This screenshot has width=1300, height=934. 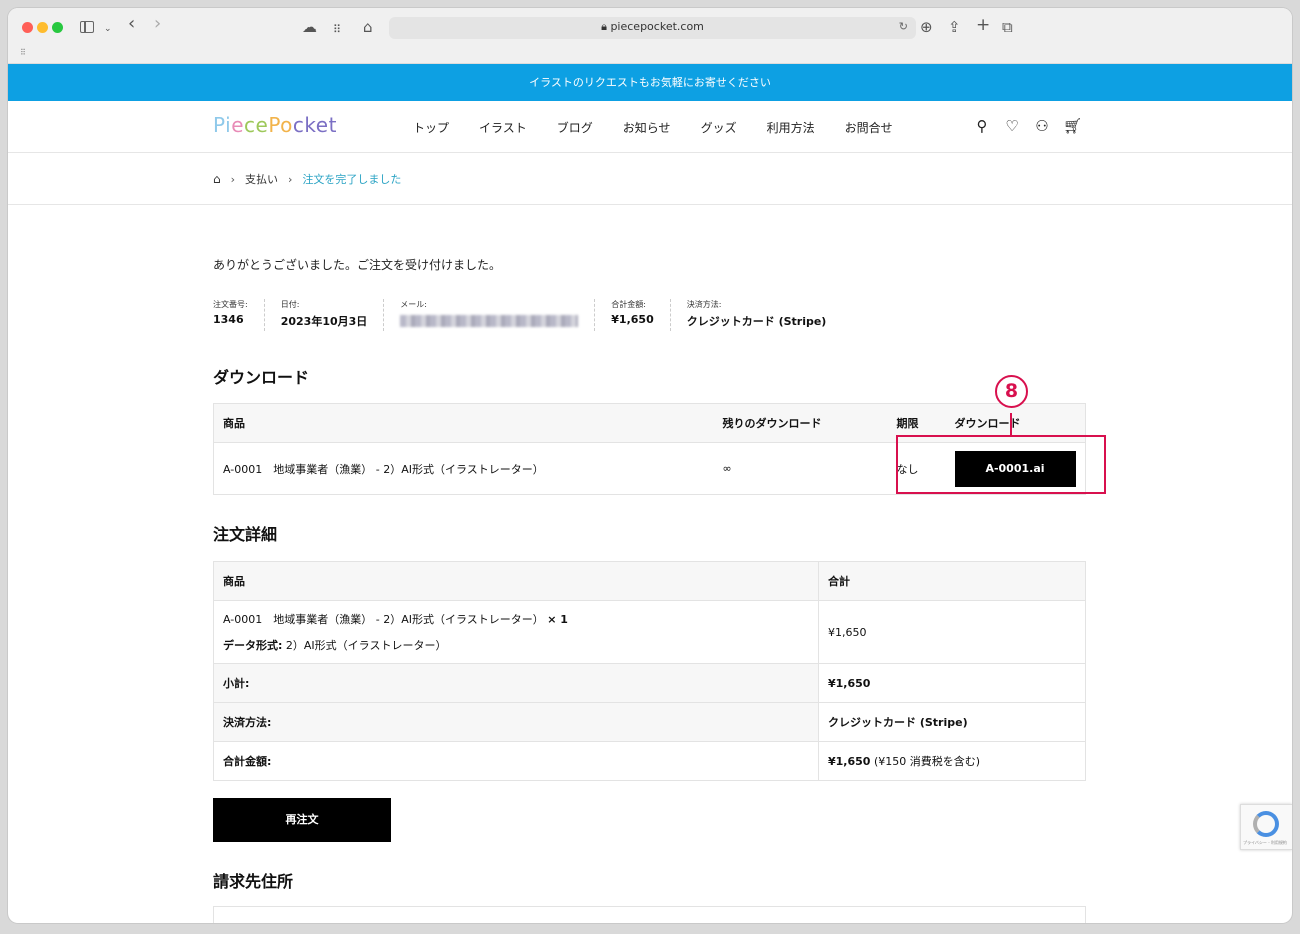 I want to click on annotation-connector, so click(x=1011, y=424).